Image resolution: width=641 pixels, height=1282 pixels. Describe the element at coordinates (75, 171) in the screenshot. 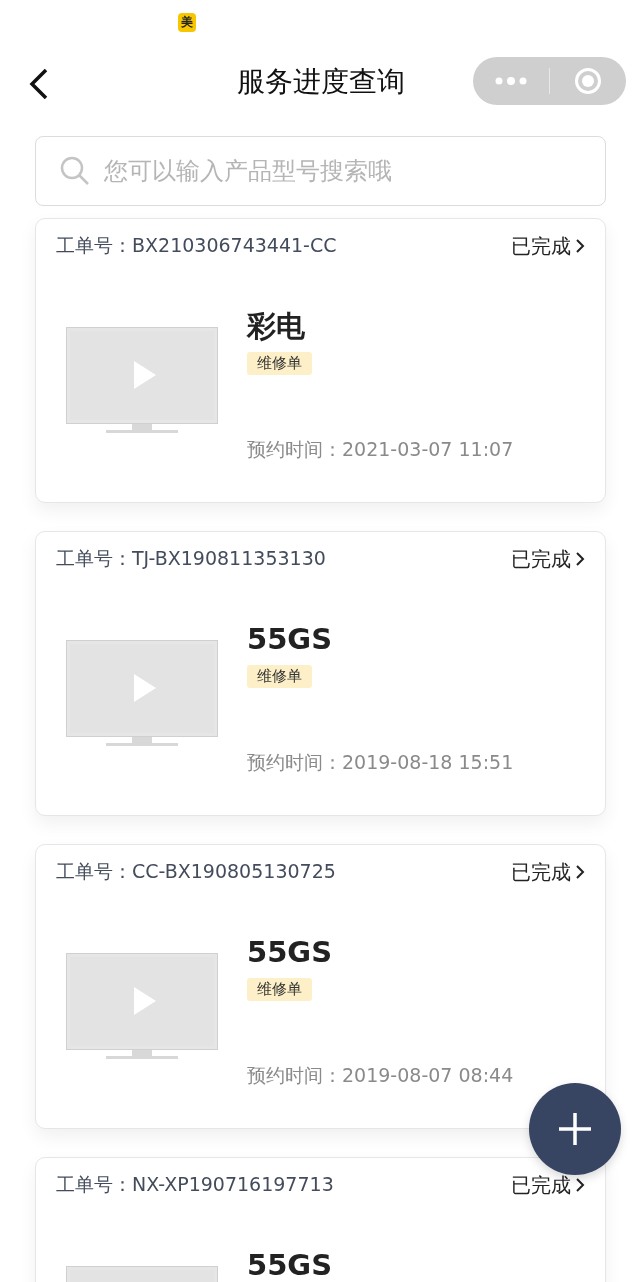

I see `search-icon` at that location.